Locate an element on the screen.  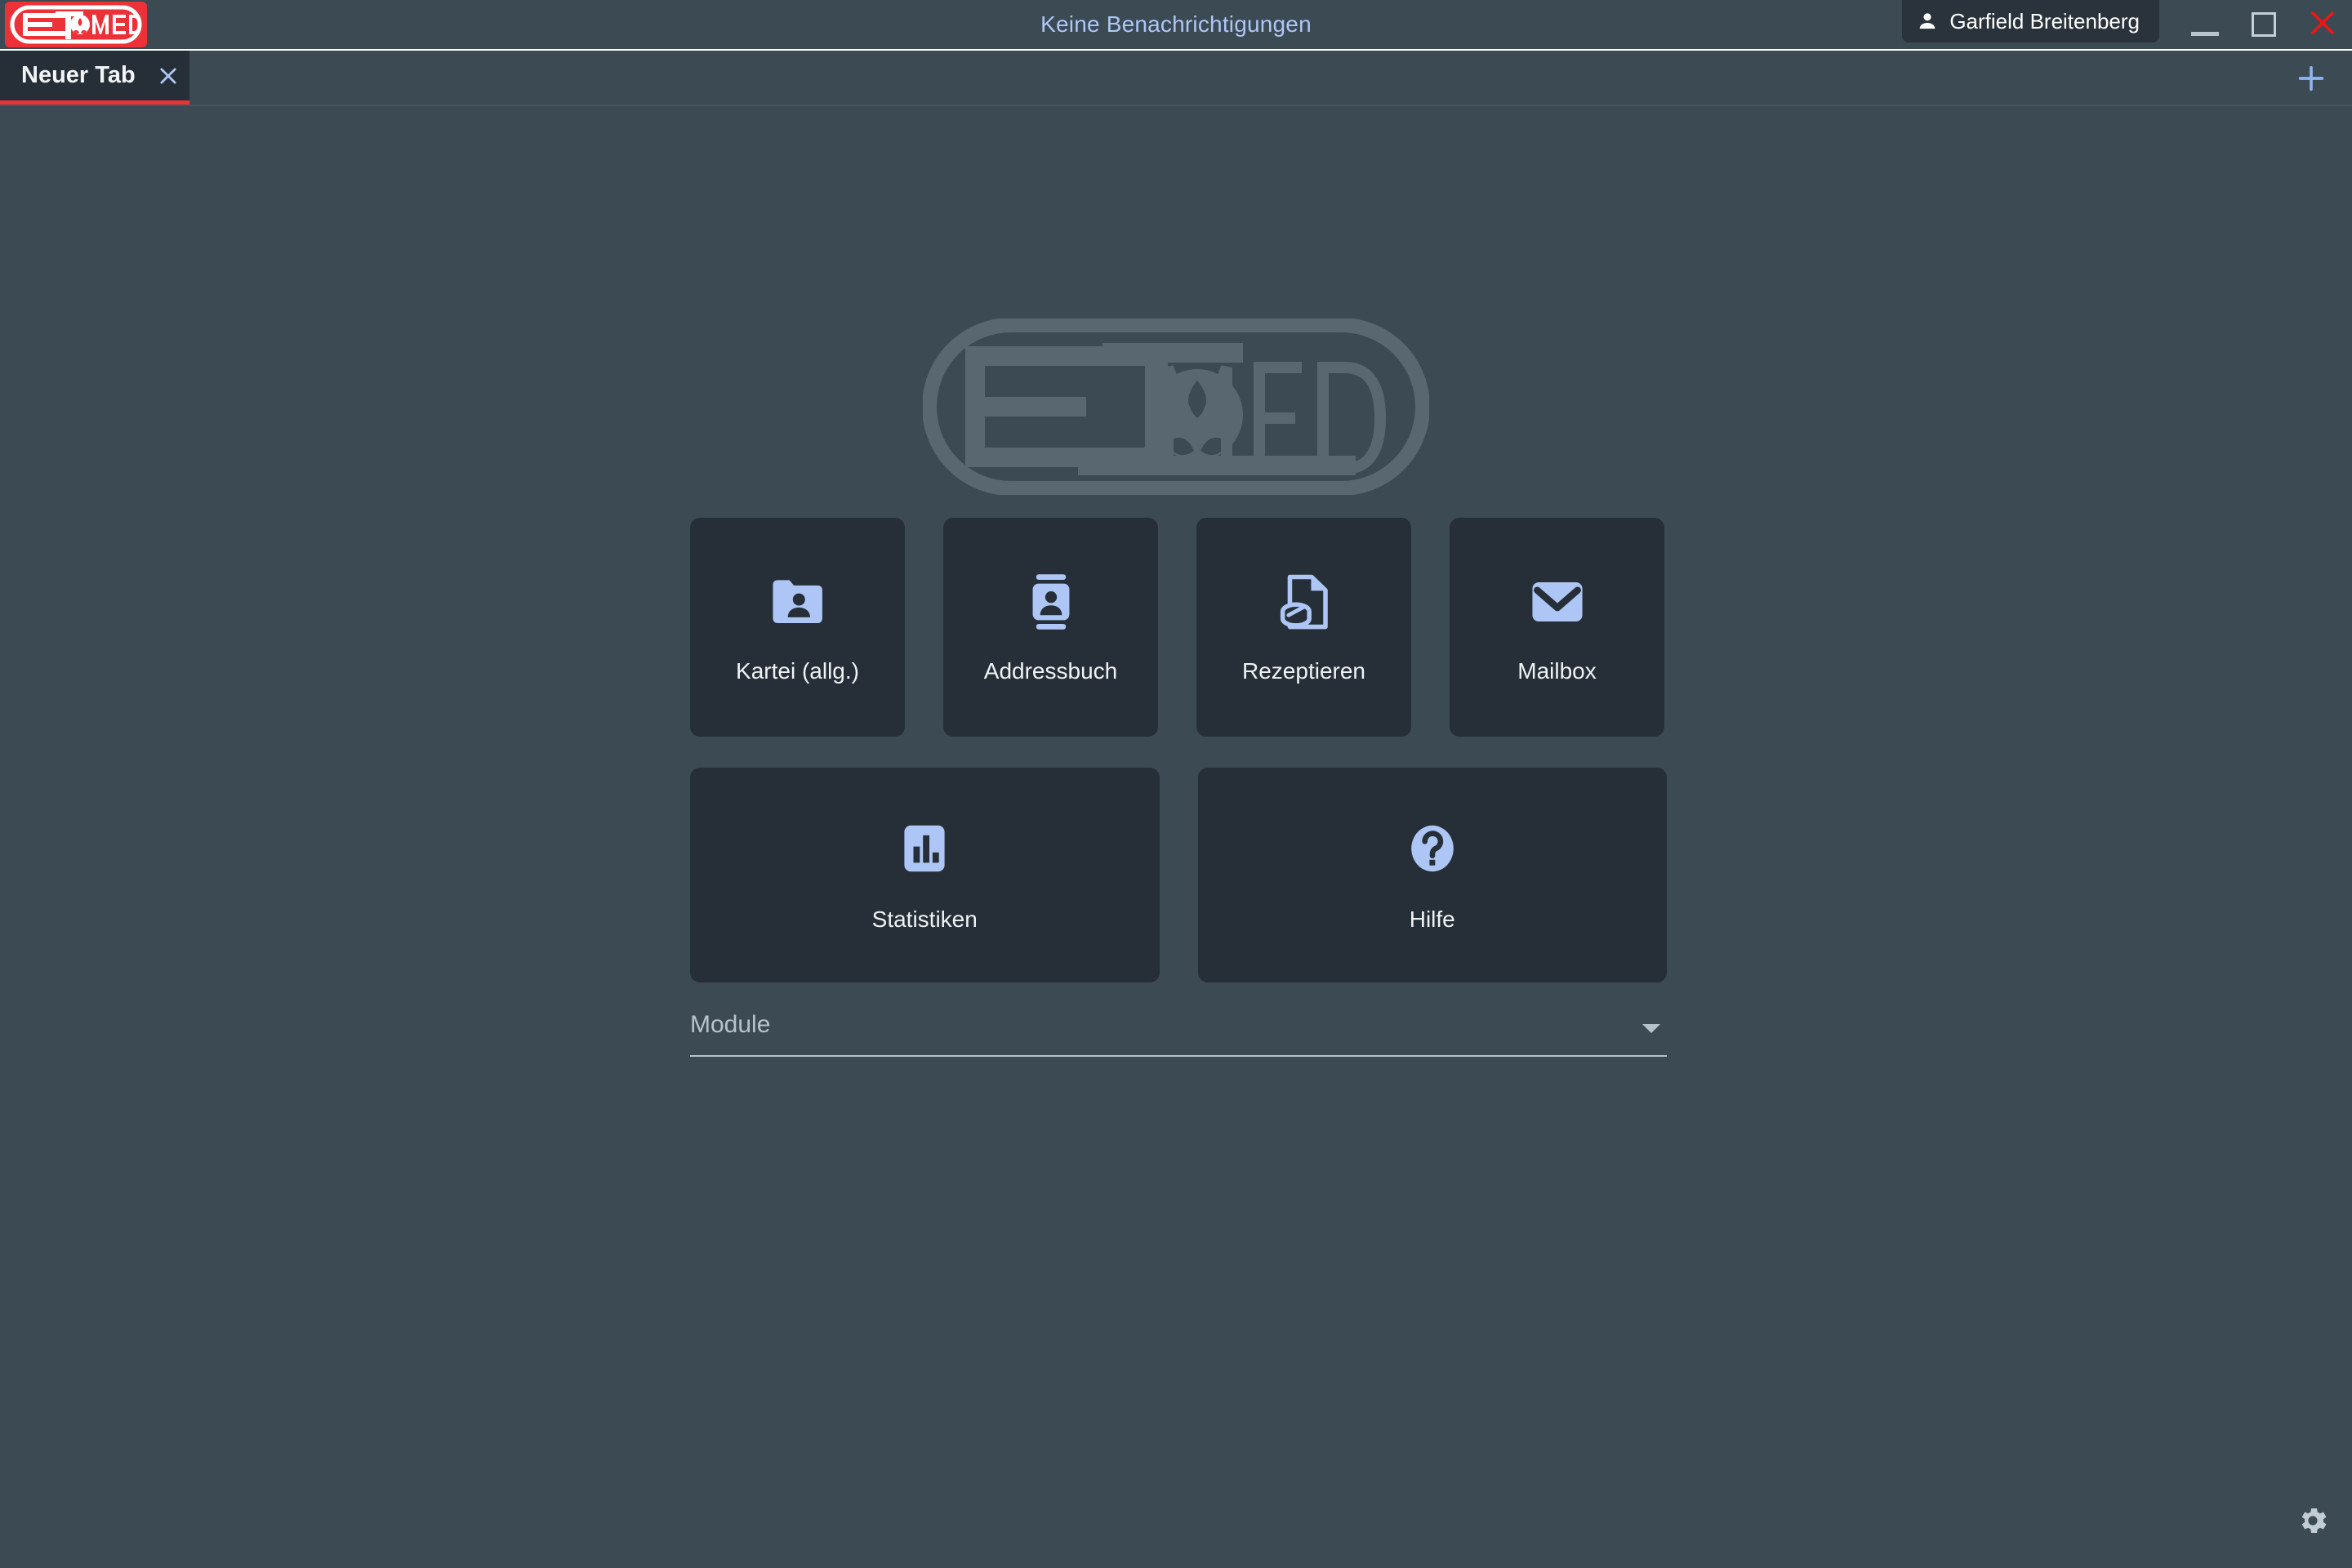
question-mark-icon is located at coordinates (1432, 848).